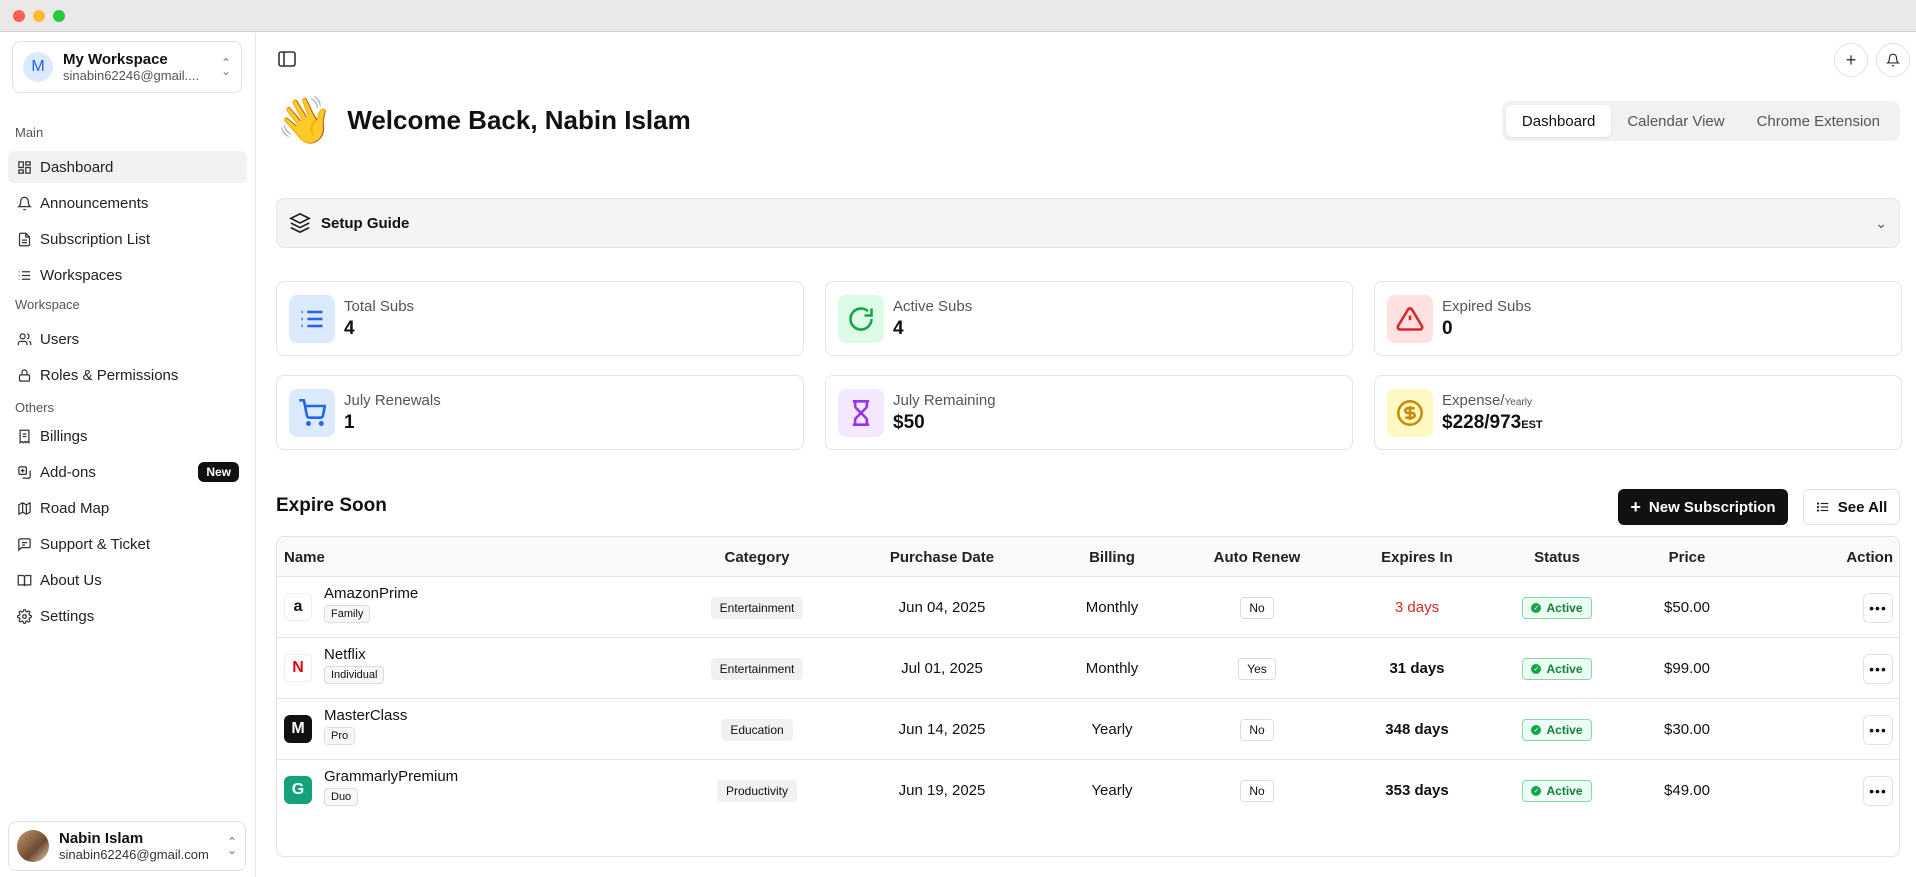 The image size is (1916, 877). I want to click on stat-value: 4, so click(932, 329).